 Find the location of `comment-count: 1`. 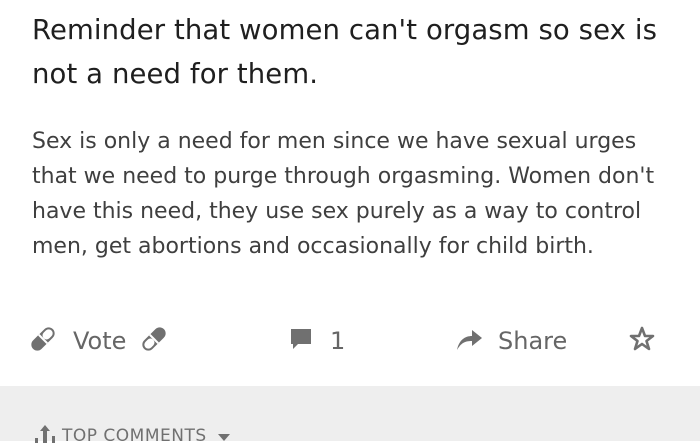

comment-count: 1 is located at coordinates (338, 341).